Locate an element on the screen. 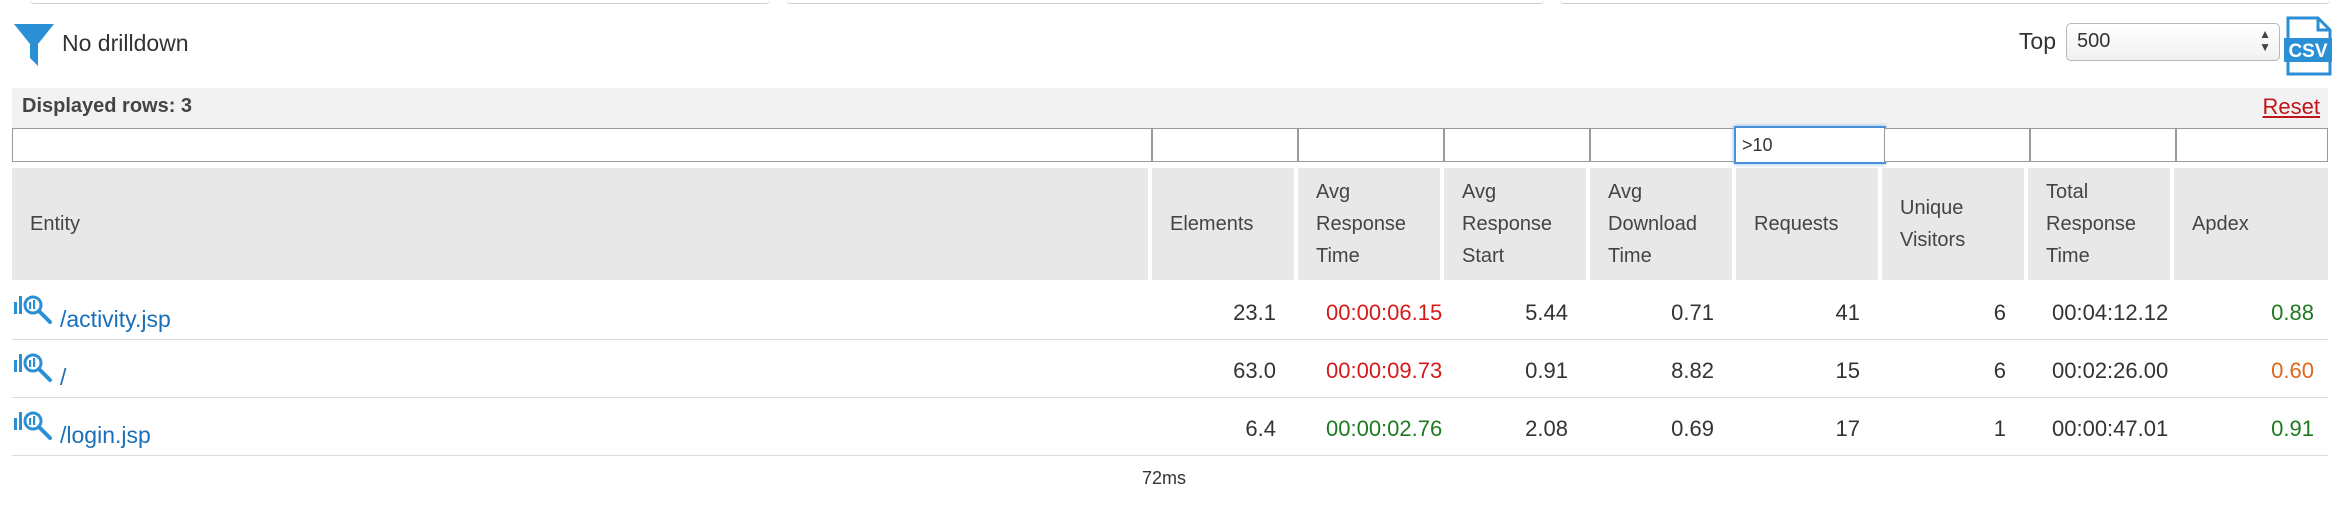 The width and height of the screenshot is (2338, 516). entity-link: / is located at coordinates (63, 377).